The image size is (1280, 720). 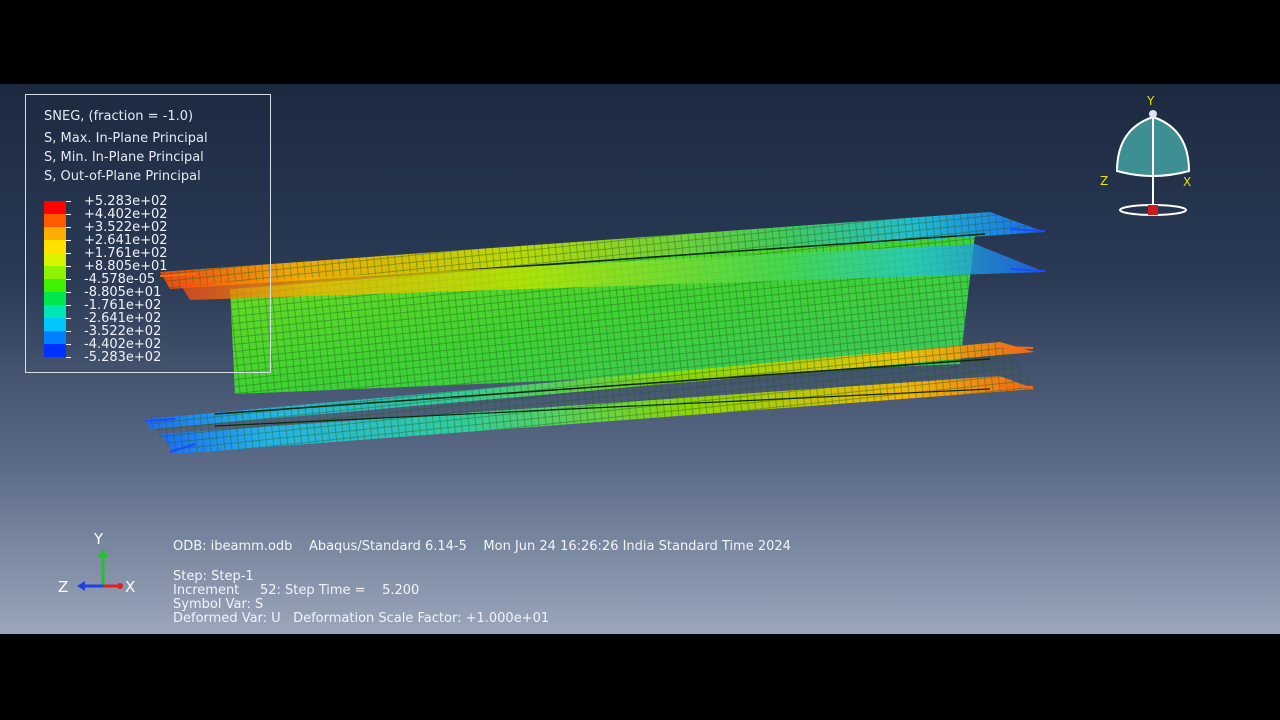 I want to click on compass-y-label: Y, so click(x=1150, y=101).